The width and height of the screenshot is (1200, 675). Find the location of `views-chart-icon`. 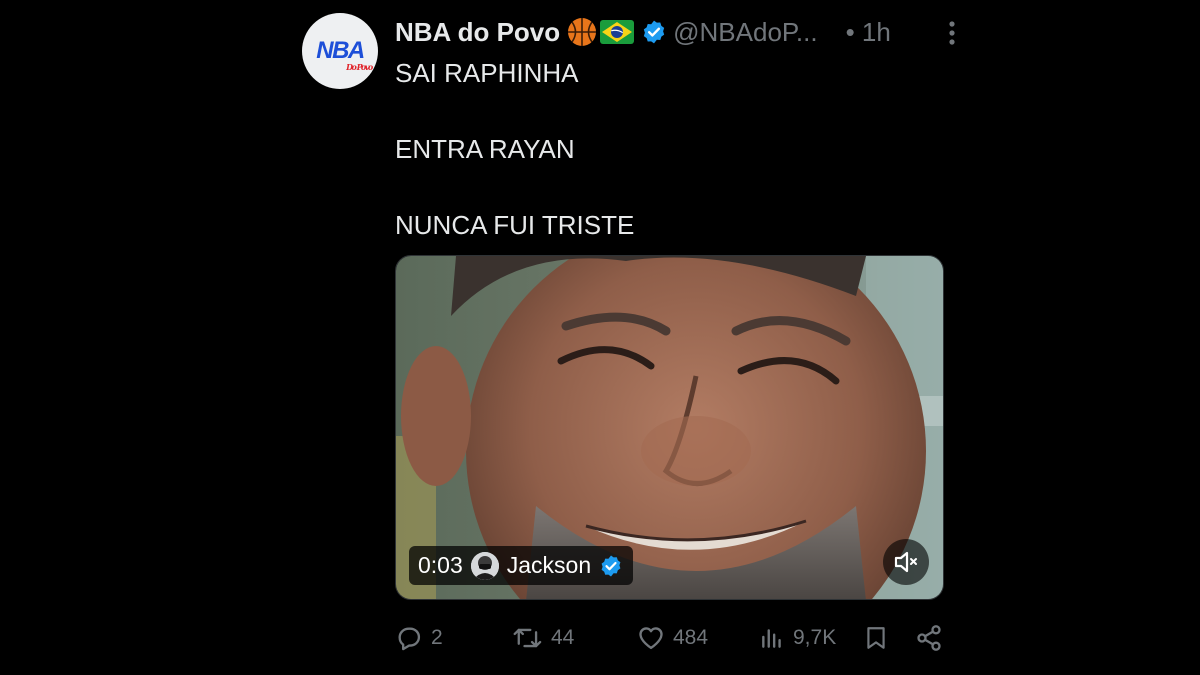

views-chart-icon is located at coordinates (772, 638).